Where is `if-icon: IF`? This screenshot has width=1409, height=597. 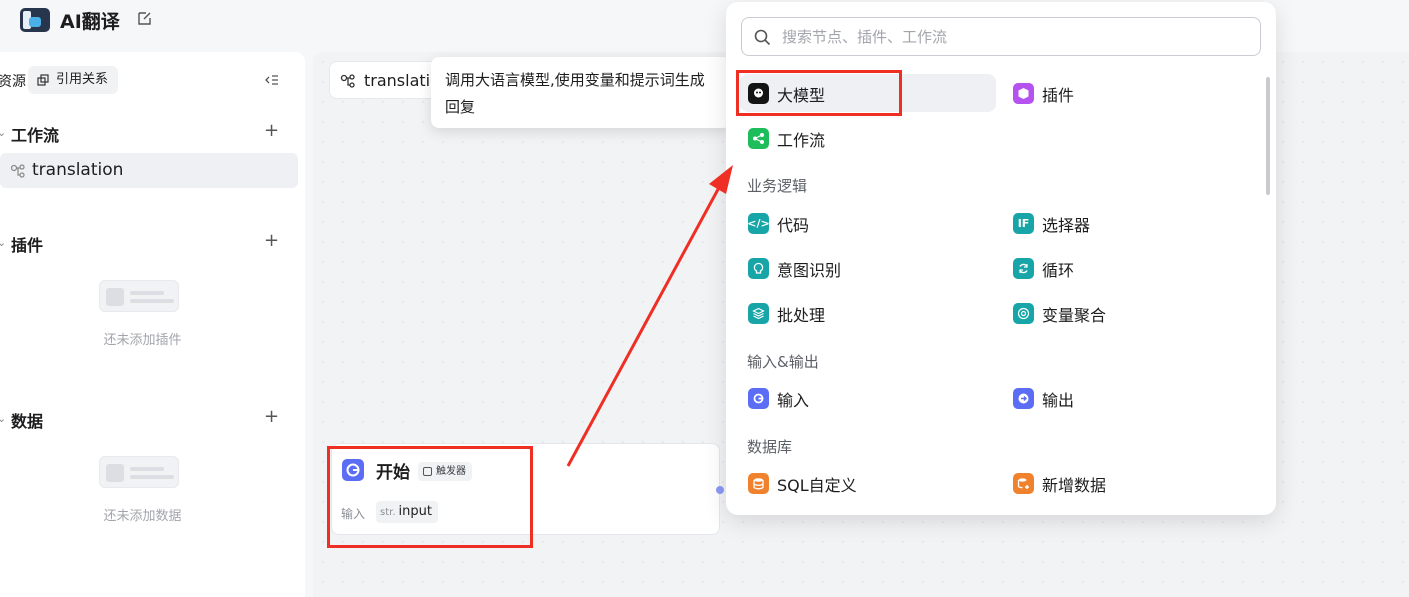
if-icon: IF is located at coordinates (1023, 223).